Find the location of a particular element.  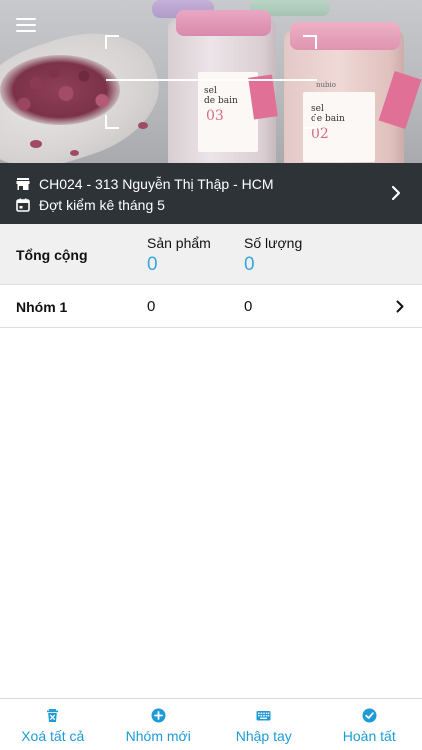

check-circle-icon is located at coordinates (369, 715).